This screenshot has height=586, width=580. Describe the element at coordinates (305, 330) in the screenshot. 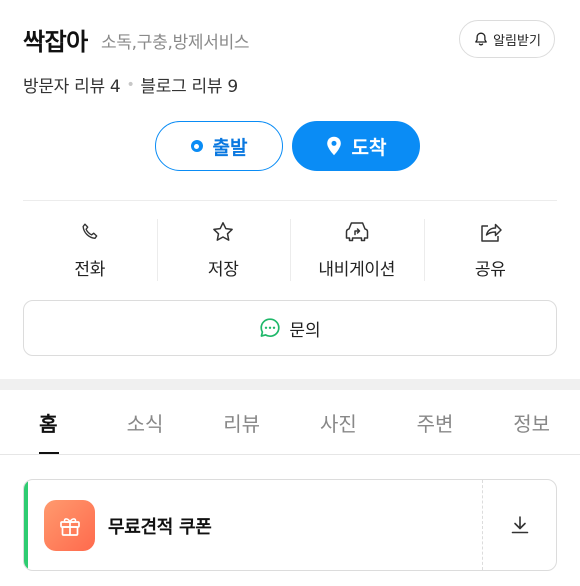

I see `inquiry-label: 문의` at that location.